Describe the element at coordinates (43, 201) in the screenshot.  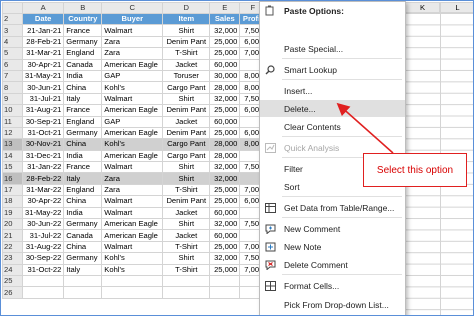
I see `cell-date: 30-Apr-22` at that location.